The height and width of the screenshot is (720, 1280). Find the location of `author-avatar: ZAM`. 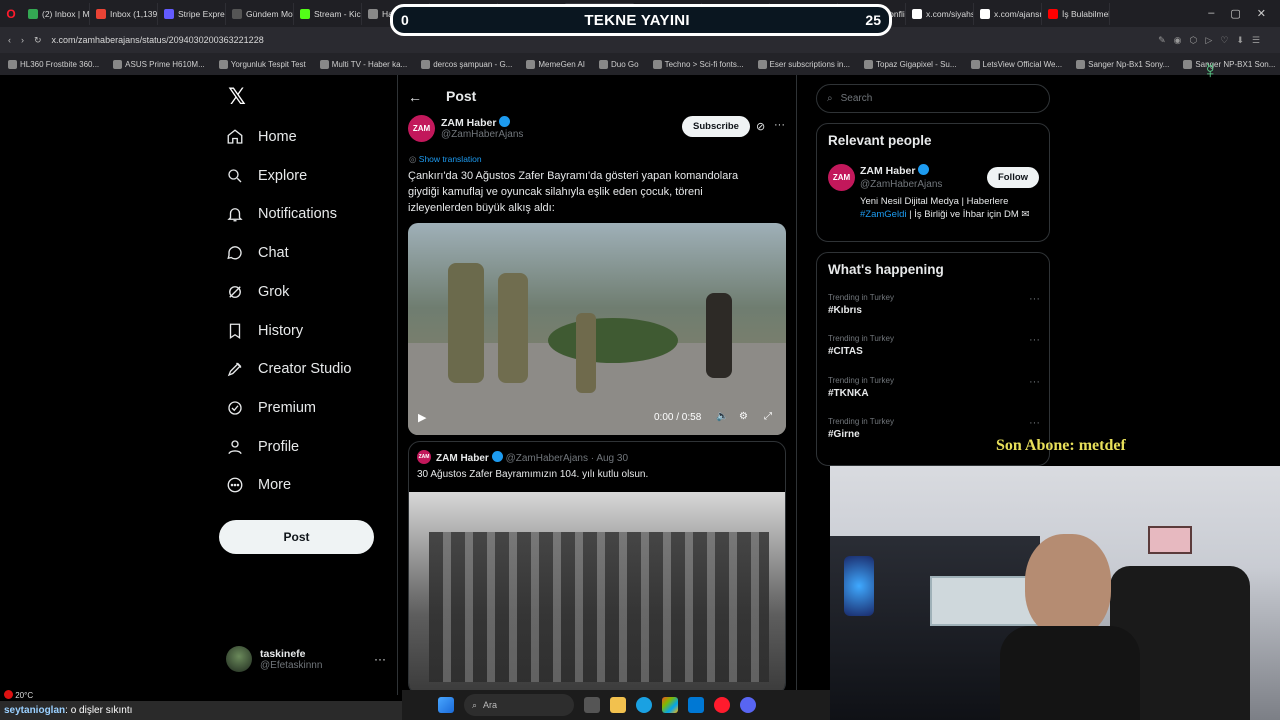

author-avatar: ZAM is located at coordinates (421, 128).